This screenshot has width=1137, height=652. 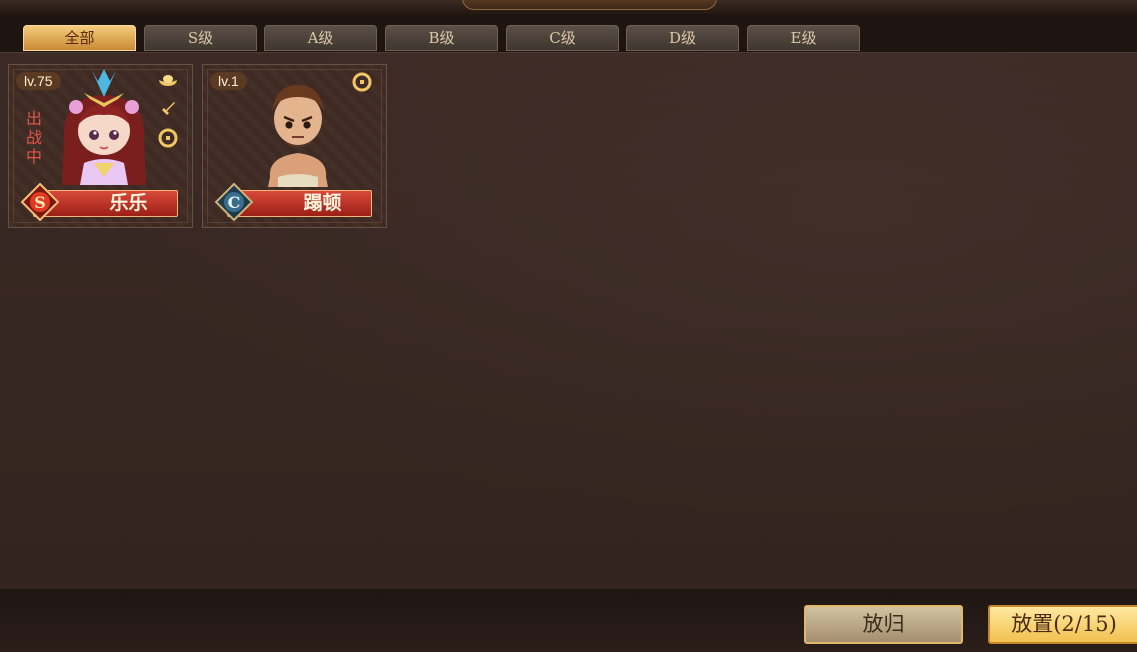 What do you see at coordinates (1062, 624) in the screenshot?
I see `place-button: 放置(2/15)` at bounding box center [1062, 624].